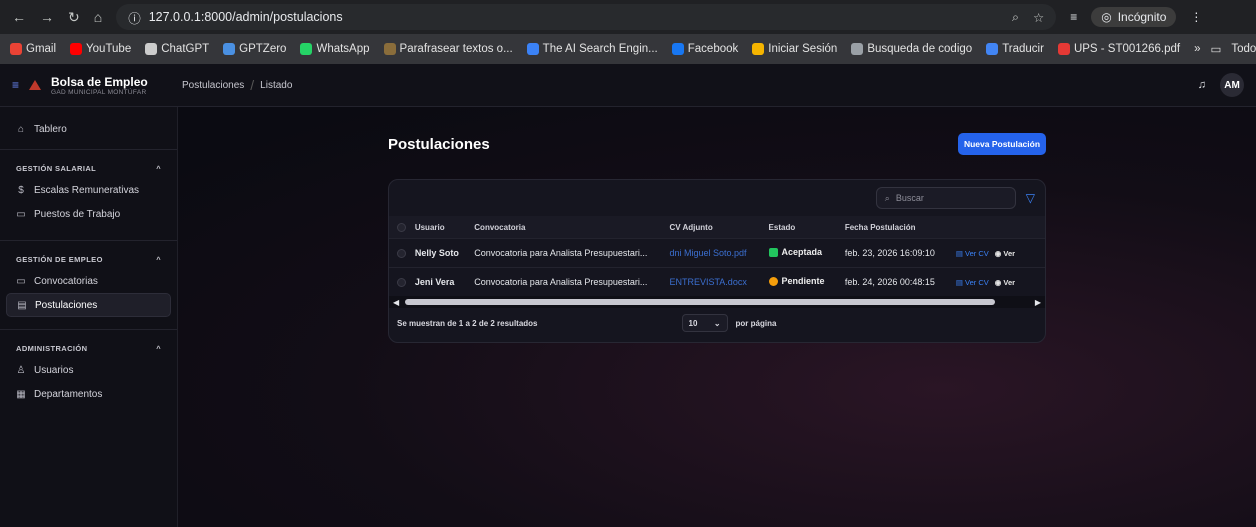  What do you see at coordinates (704, 323) in the screenshot?
I see `per-page-select: 10 ⌄` at bounding box center [704, 323].